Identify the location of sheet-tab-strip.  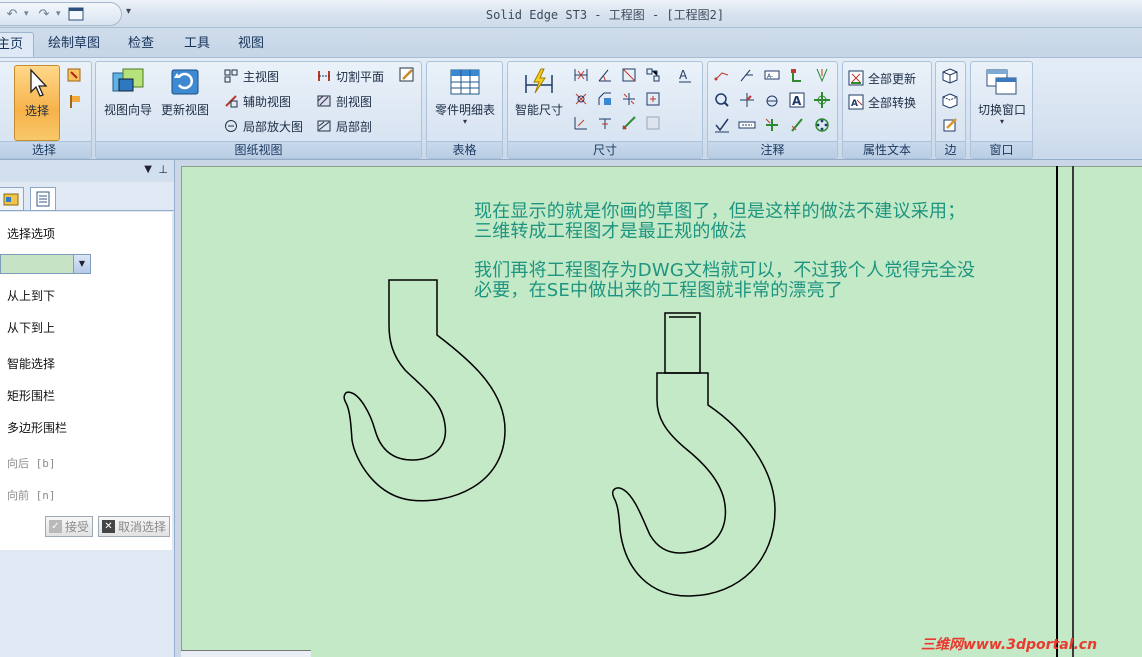
(246, 653).